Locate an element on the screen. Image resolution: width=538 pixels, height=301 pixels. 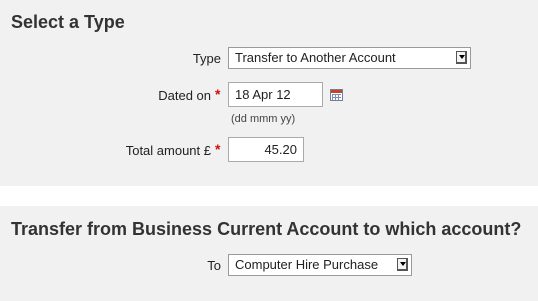
date-input: 18 Apr 12 is located at coordinates (275, 94).